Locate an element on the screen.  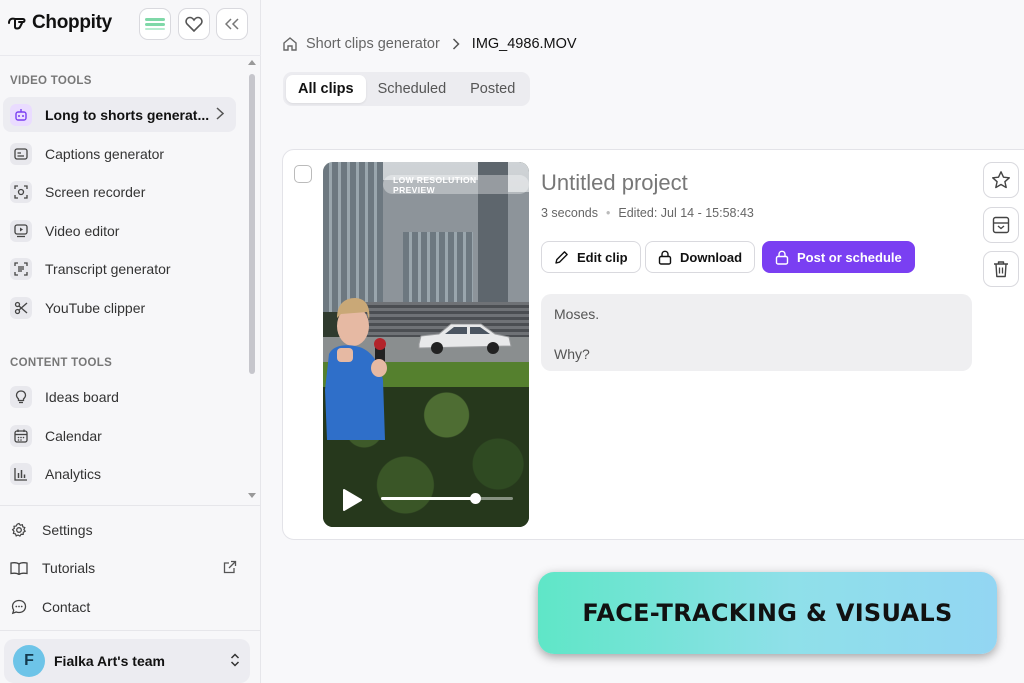
sidebar-item-label: Analytics is located at coordinates (73, 473).